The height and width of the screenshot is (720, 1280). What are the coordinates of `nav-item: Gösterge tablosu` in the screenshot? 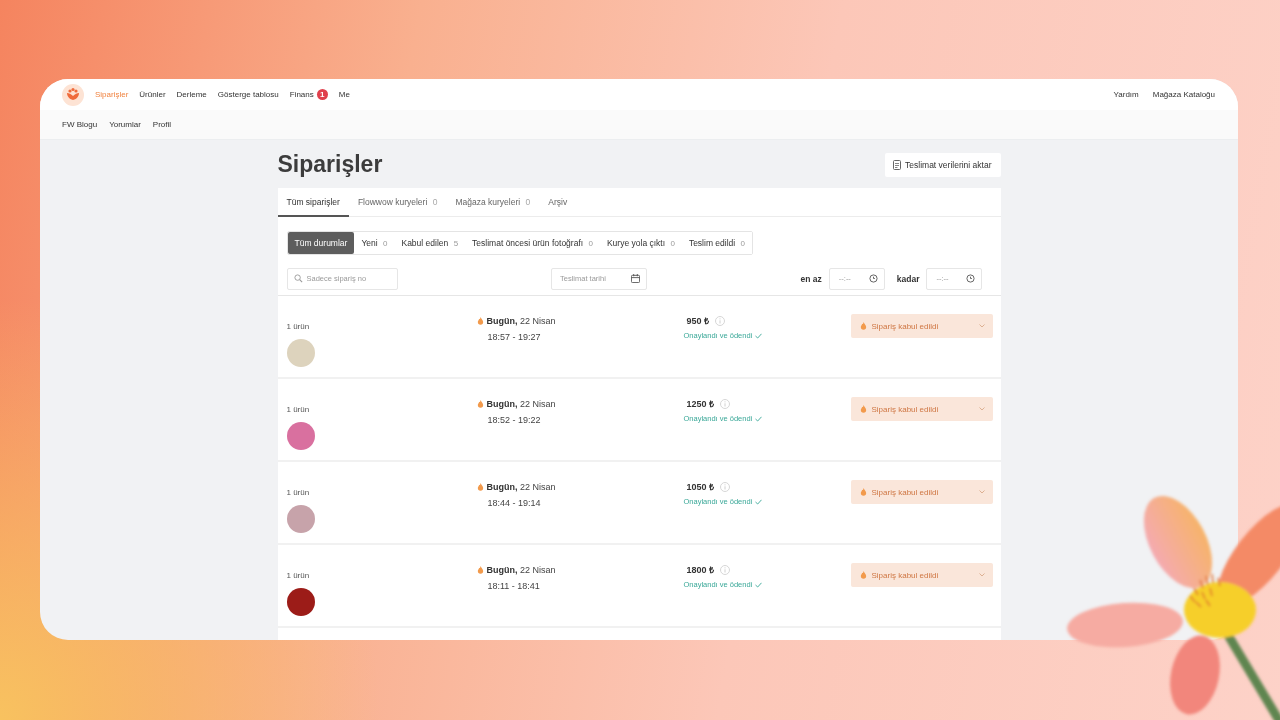 It's located at (248, 94).